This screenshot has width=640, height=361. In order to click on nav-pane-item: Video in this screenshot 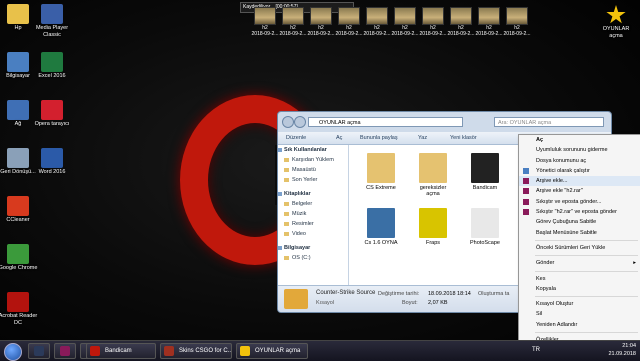, I will do `click(313, 234)`.